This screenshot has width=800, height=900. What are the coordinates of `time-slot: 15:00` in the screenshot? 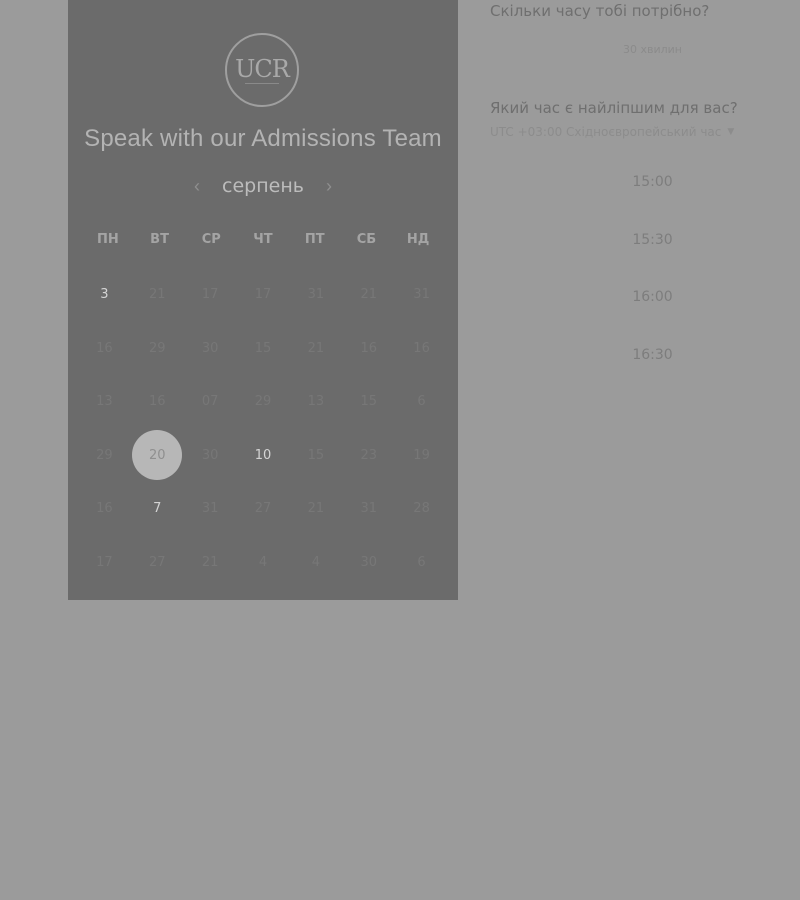 It's located at (645, 199).